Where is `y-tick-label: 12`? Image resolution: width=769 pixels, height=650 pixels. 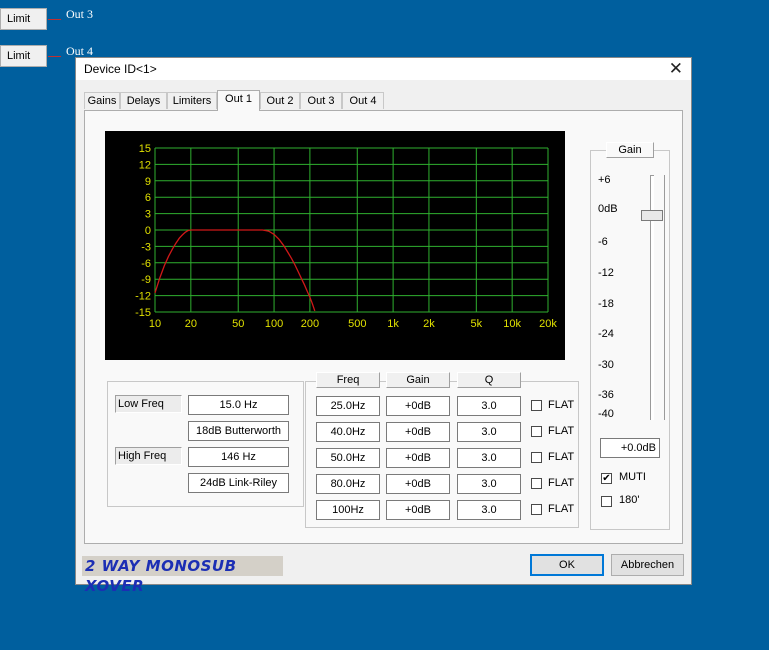 y-tick-label: 12 is located at coordinates (145, 165).